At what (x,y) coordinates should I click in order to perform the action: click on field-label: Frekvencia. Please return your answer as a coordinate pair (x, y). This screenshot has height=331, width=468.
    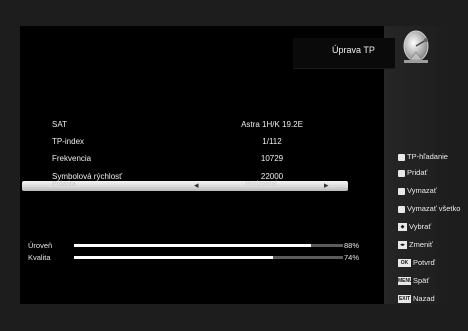
    Looking at the image, I should click on (72, 159).